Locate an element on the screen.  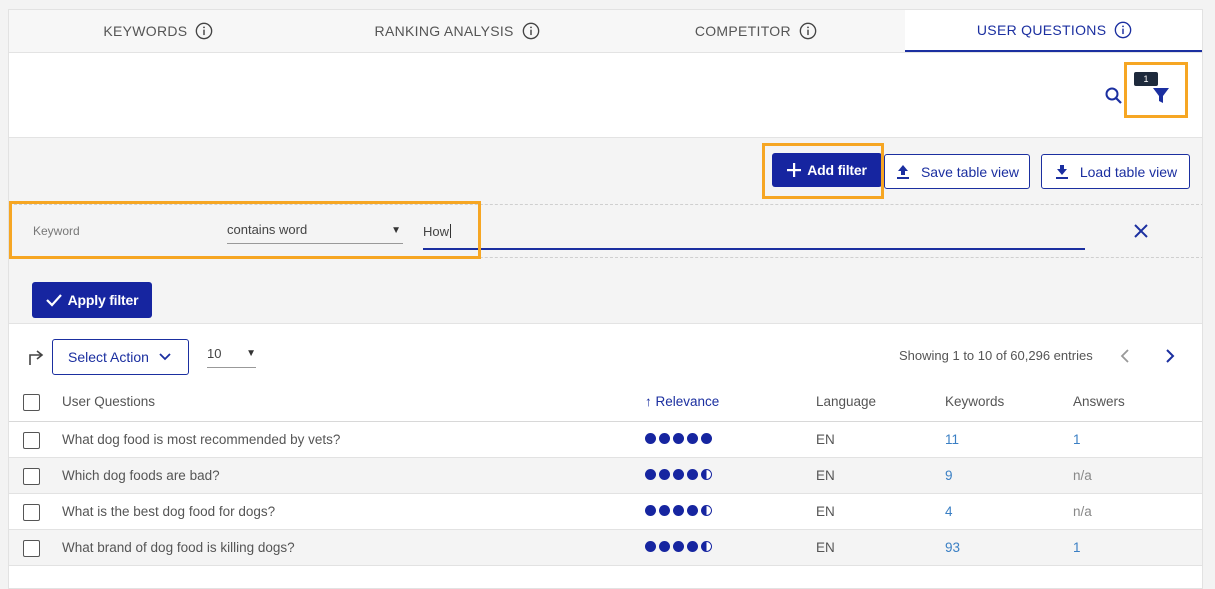
showing-entries-text: Showing 1 to 10 of 60,296 entries is located at coordinates (996, 355).